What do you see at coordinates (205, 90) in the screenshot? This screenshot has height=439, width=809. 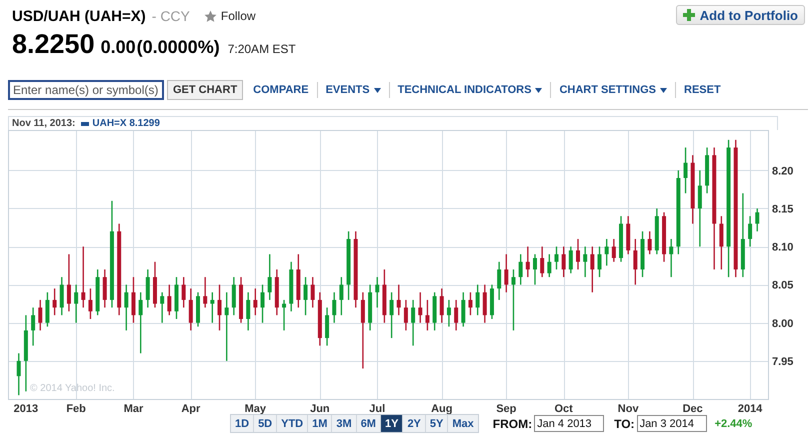 I see `get-chart-button: GET CHART` at bounding box center [205, 90].